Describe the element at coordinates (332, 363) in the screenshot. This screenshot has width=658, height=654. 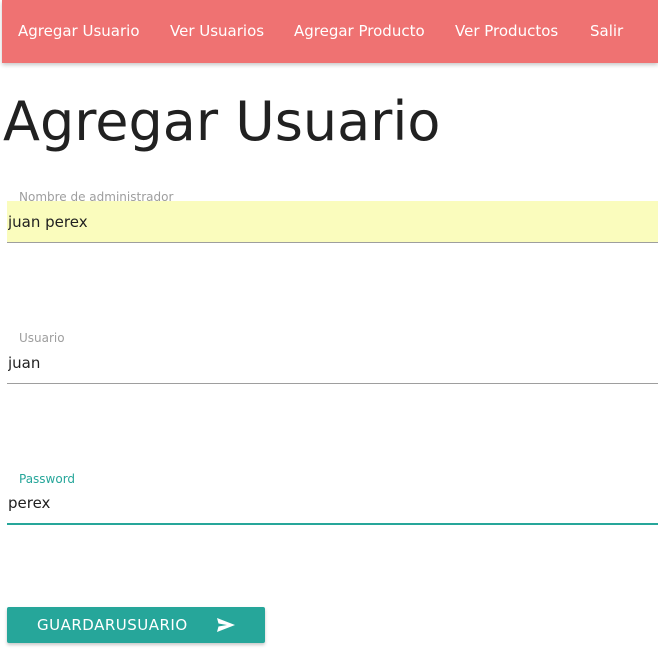
I see `username-input` at that location.